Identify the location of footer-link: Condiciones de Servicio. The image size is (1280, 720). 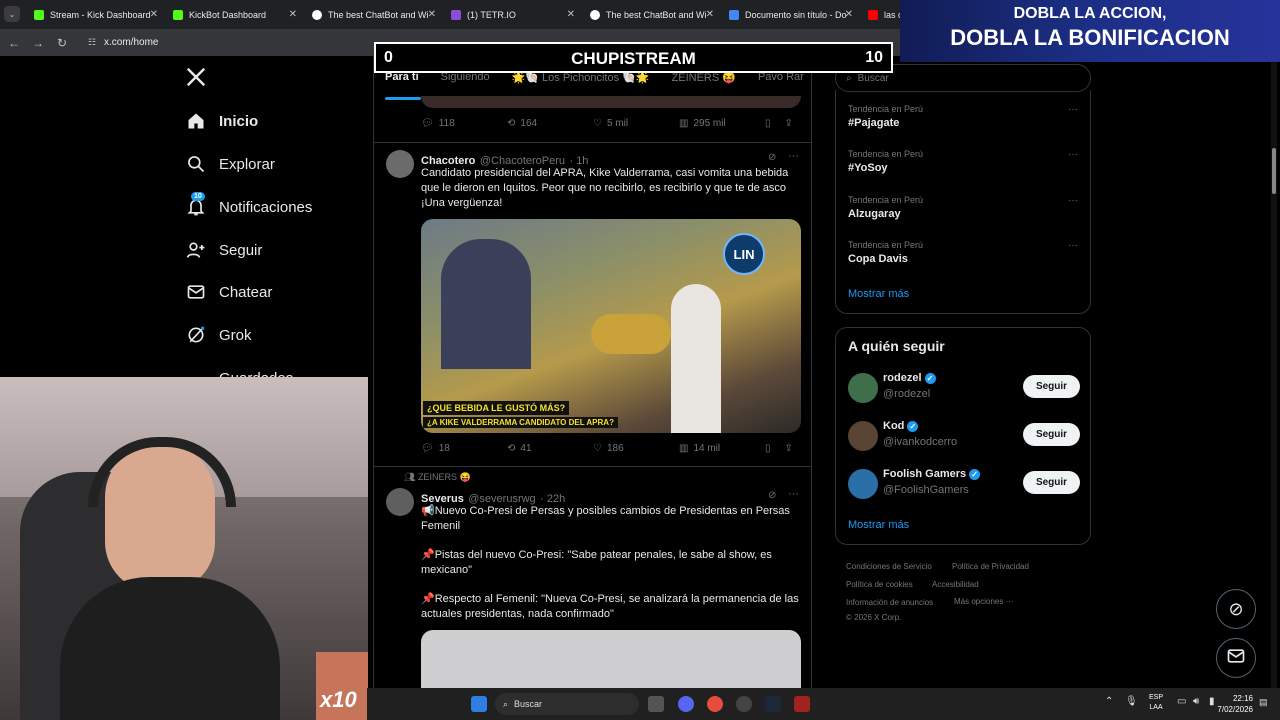
(889, 566).